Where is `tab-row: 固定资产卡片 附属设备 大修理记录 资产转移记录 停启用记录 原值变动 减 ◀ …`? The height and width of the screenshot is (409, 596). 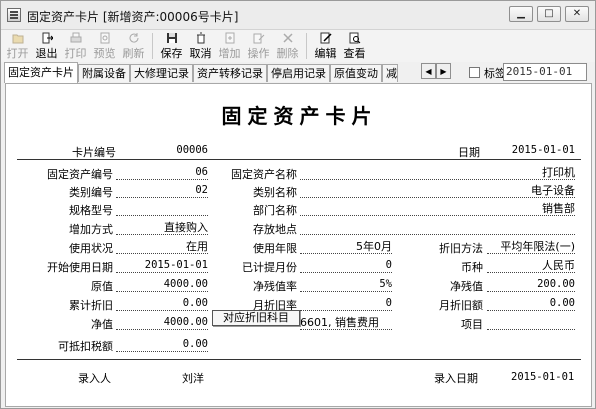 tab-row: 固定资产卡片 附属设备 大修理记录 资产转移记录 停启用记录 原值变动 减 ◀ … is located at coordinates (298, 72).